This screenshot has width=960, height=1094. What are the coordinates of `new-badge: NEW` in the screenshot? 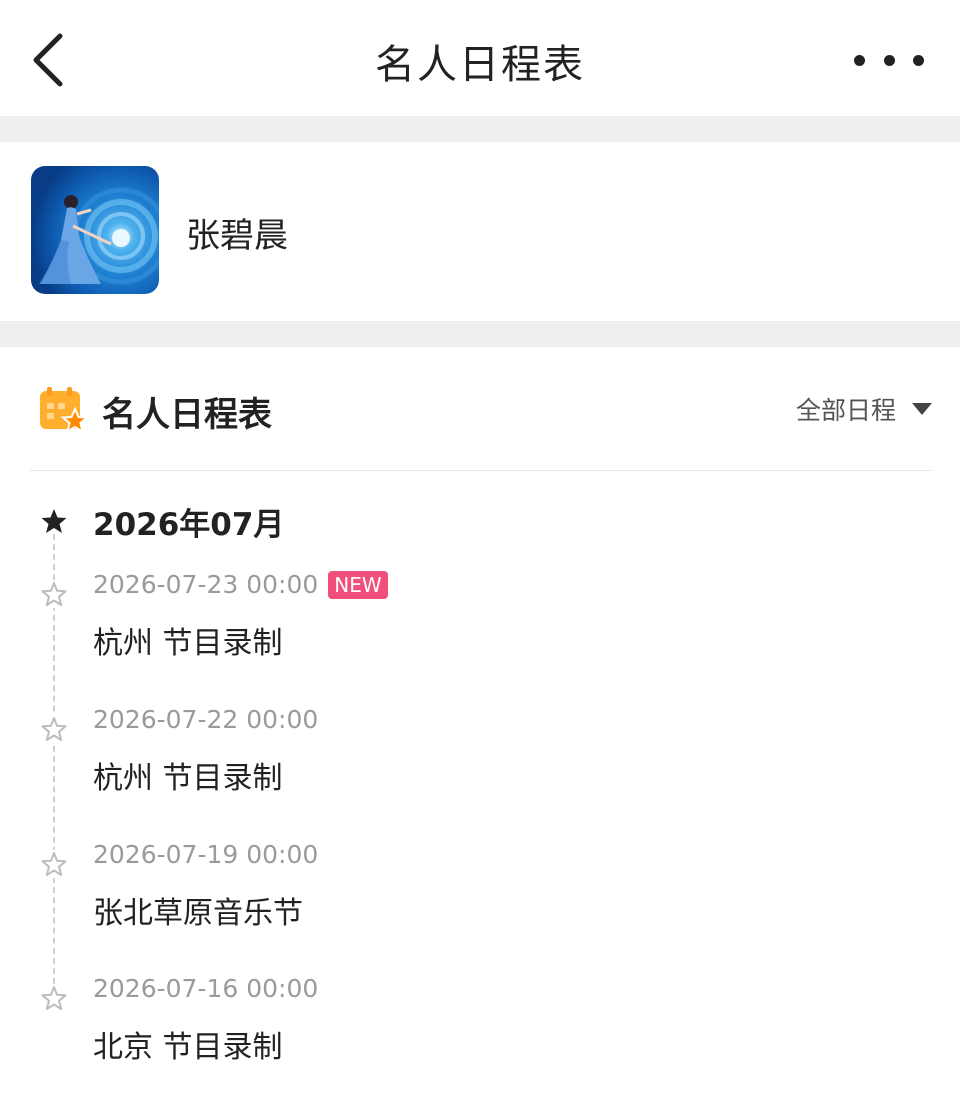 It's located at (358, 584).